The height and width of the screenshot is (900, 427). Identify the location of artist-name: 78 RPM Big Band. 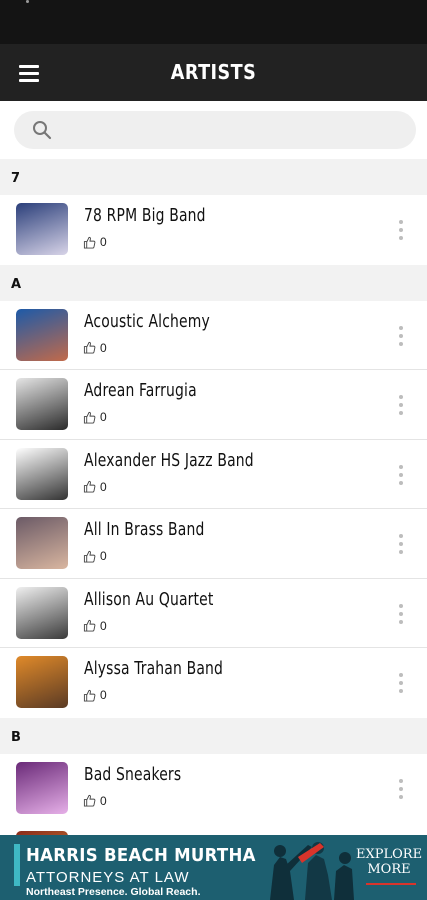
(145, 215).